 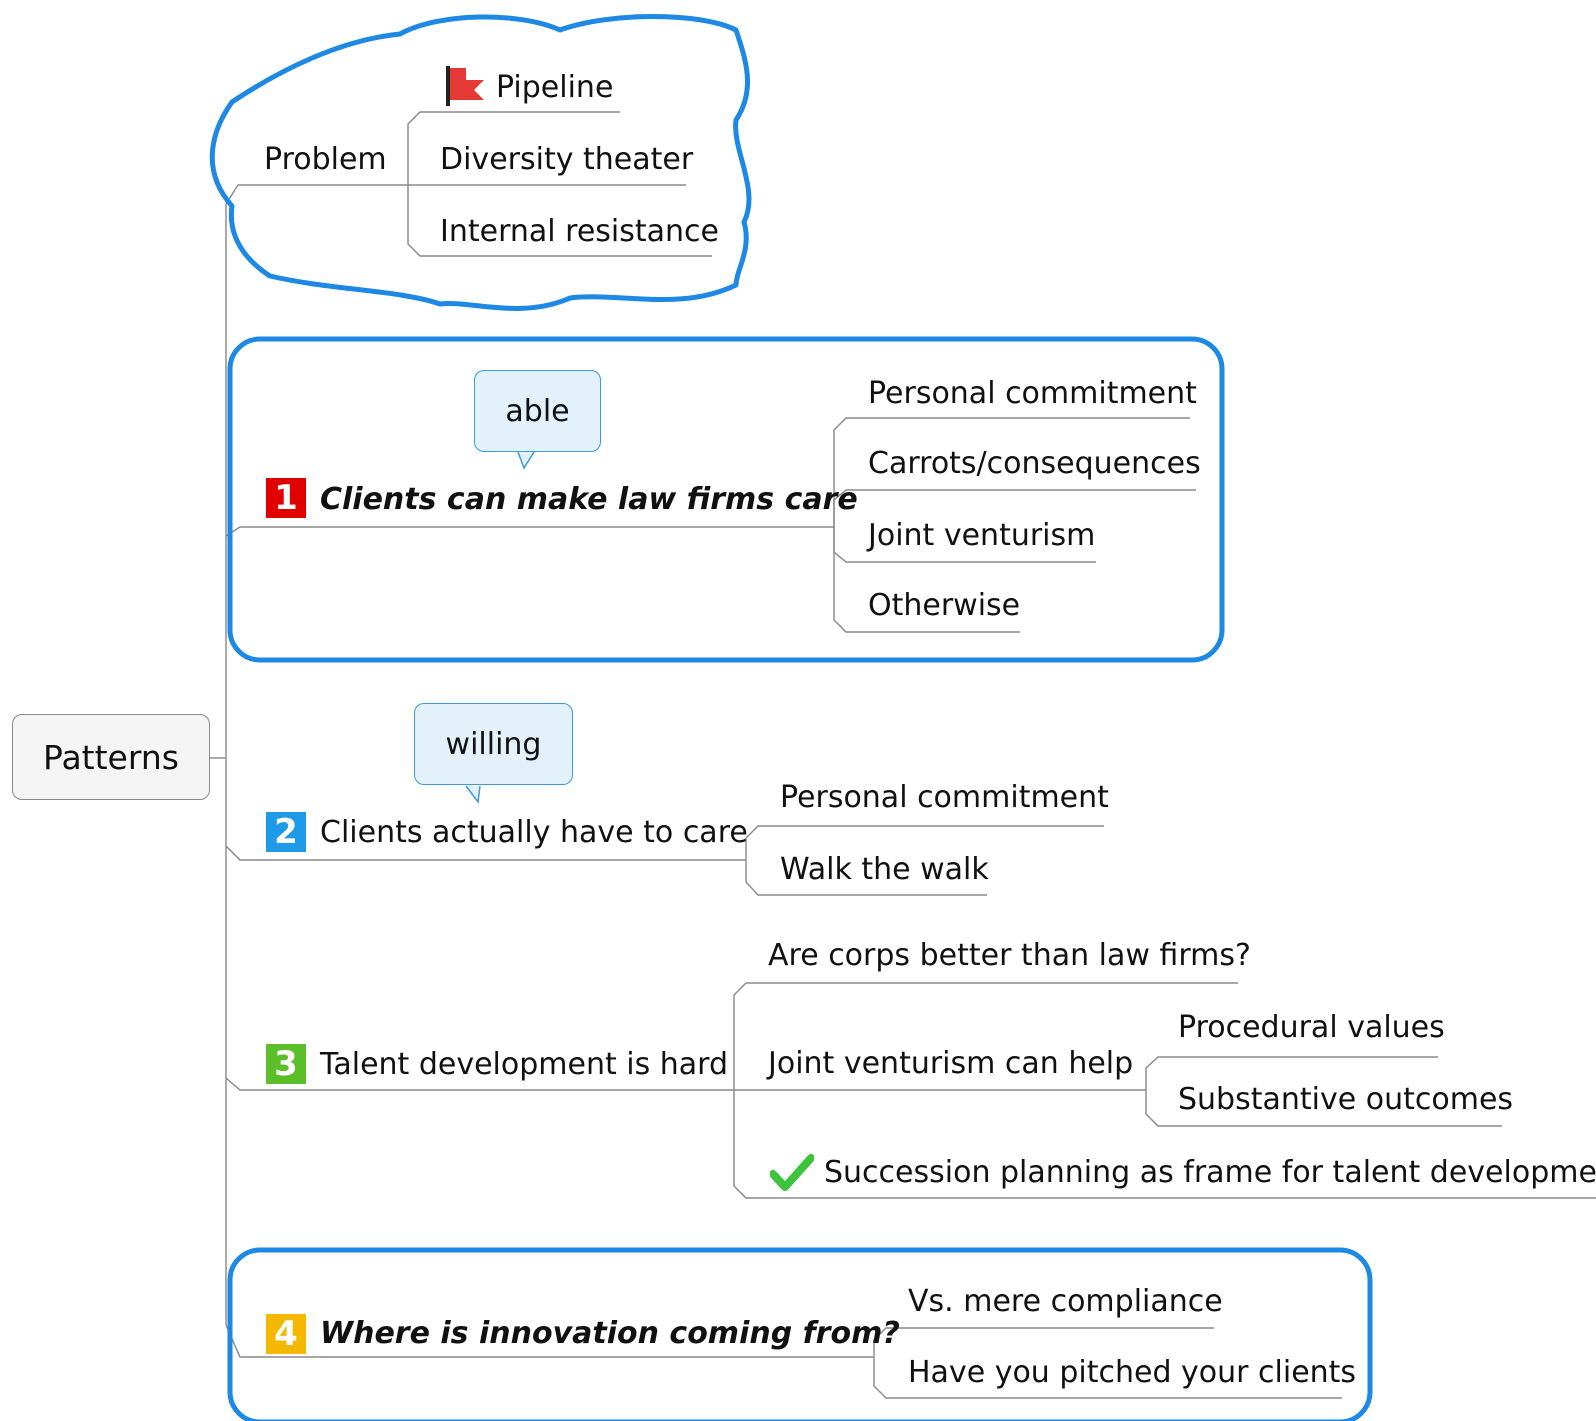 What do you see at coordinates (325, 160) in the screenshot?
I see `problem-label: Problem` at bounding box center [325, 160].